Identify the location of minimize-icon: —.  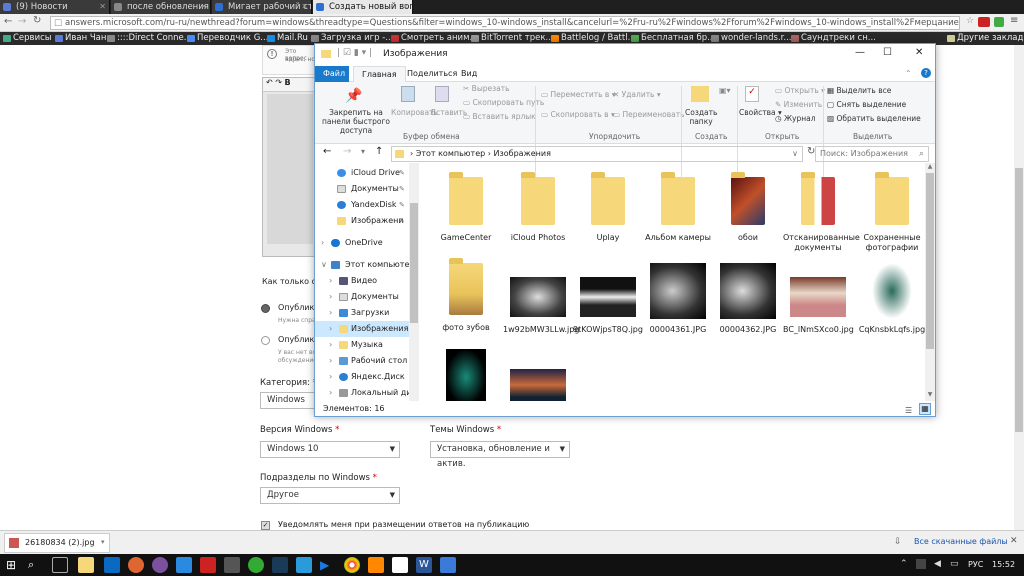
(860, 52).